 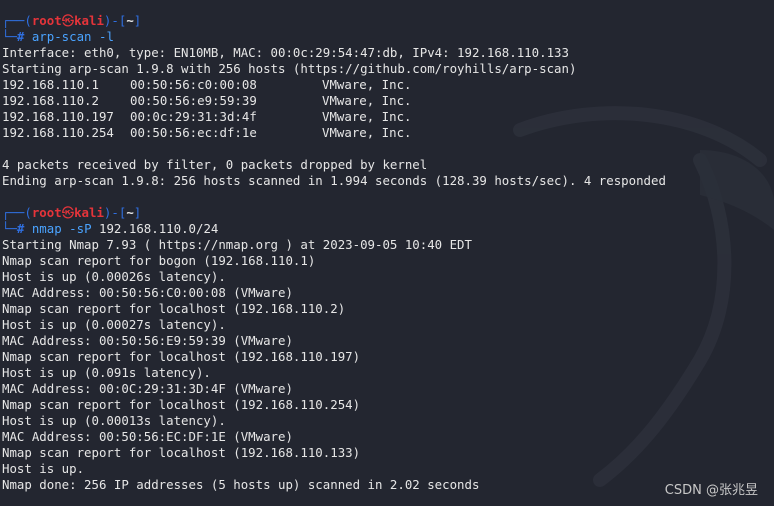 What do you see at coordinates (193, 100) in the screenshot?
I see `arp-mac: 00:50:56:e9:59:39` at bounding box center [193, 100].